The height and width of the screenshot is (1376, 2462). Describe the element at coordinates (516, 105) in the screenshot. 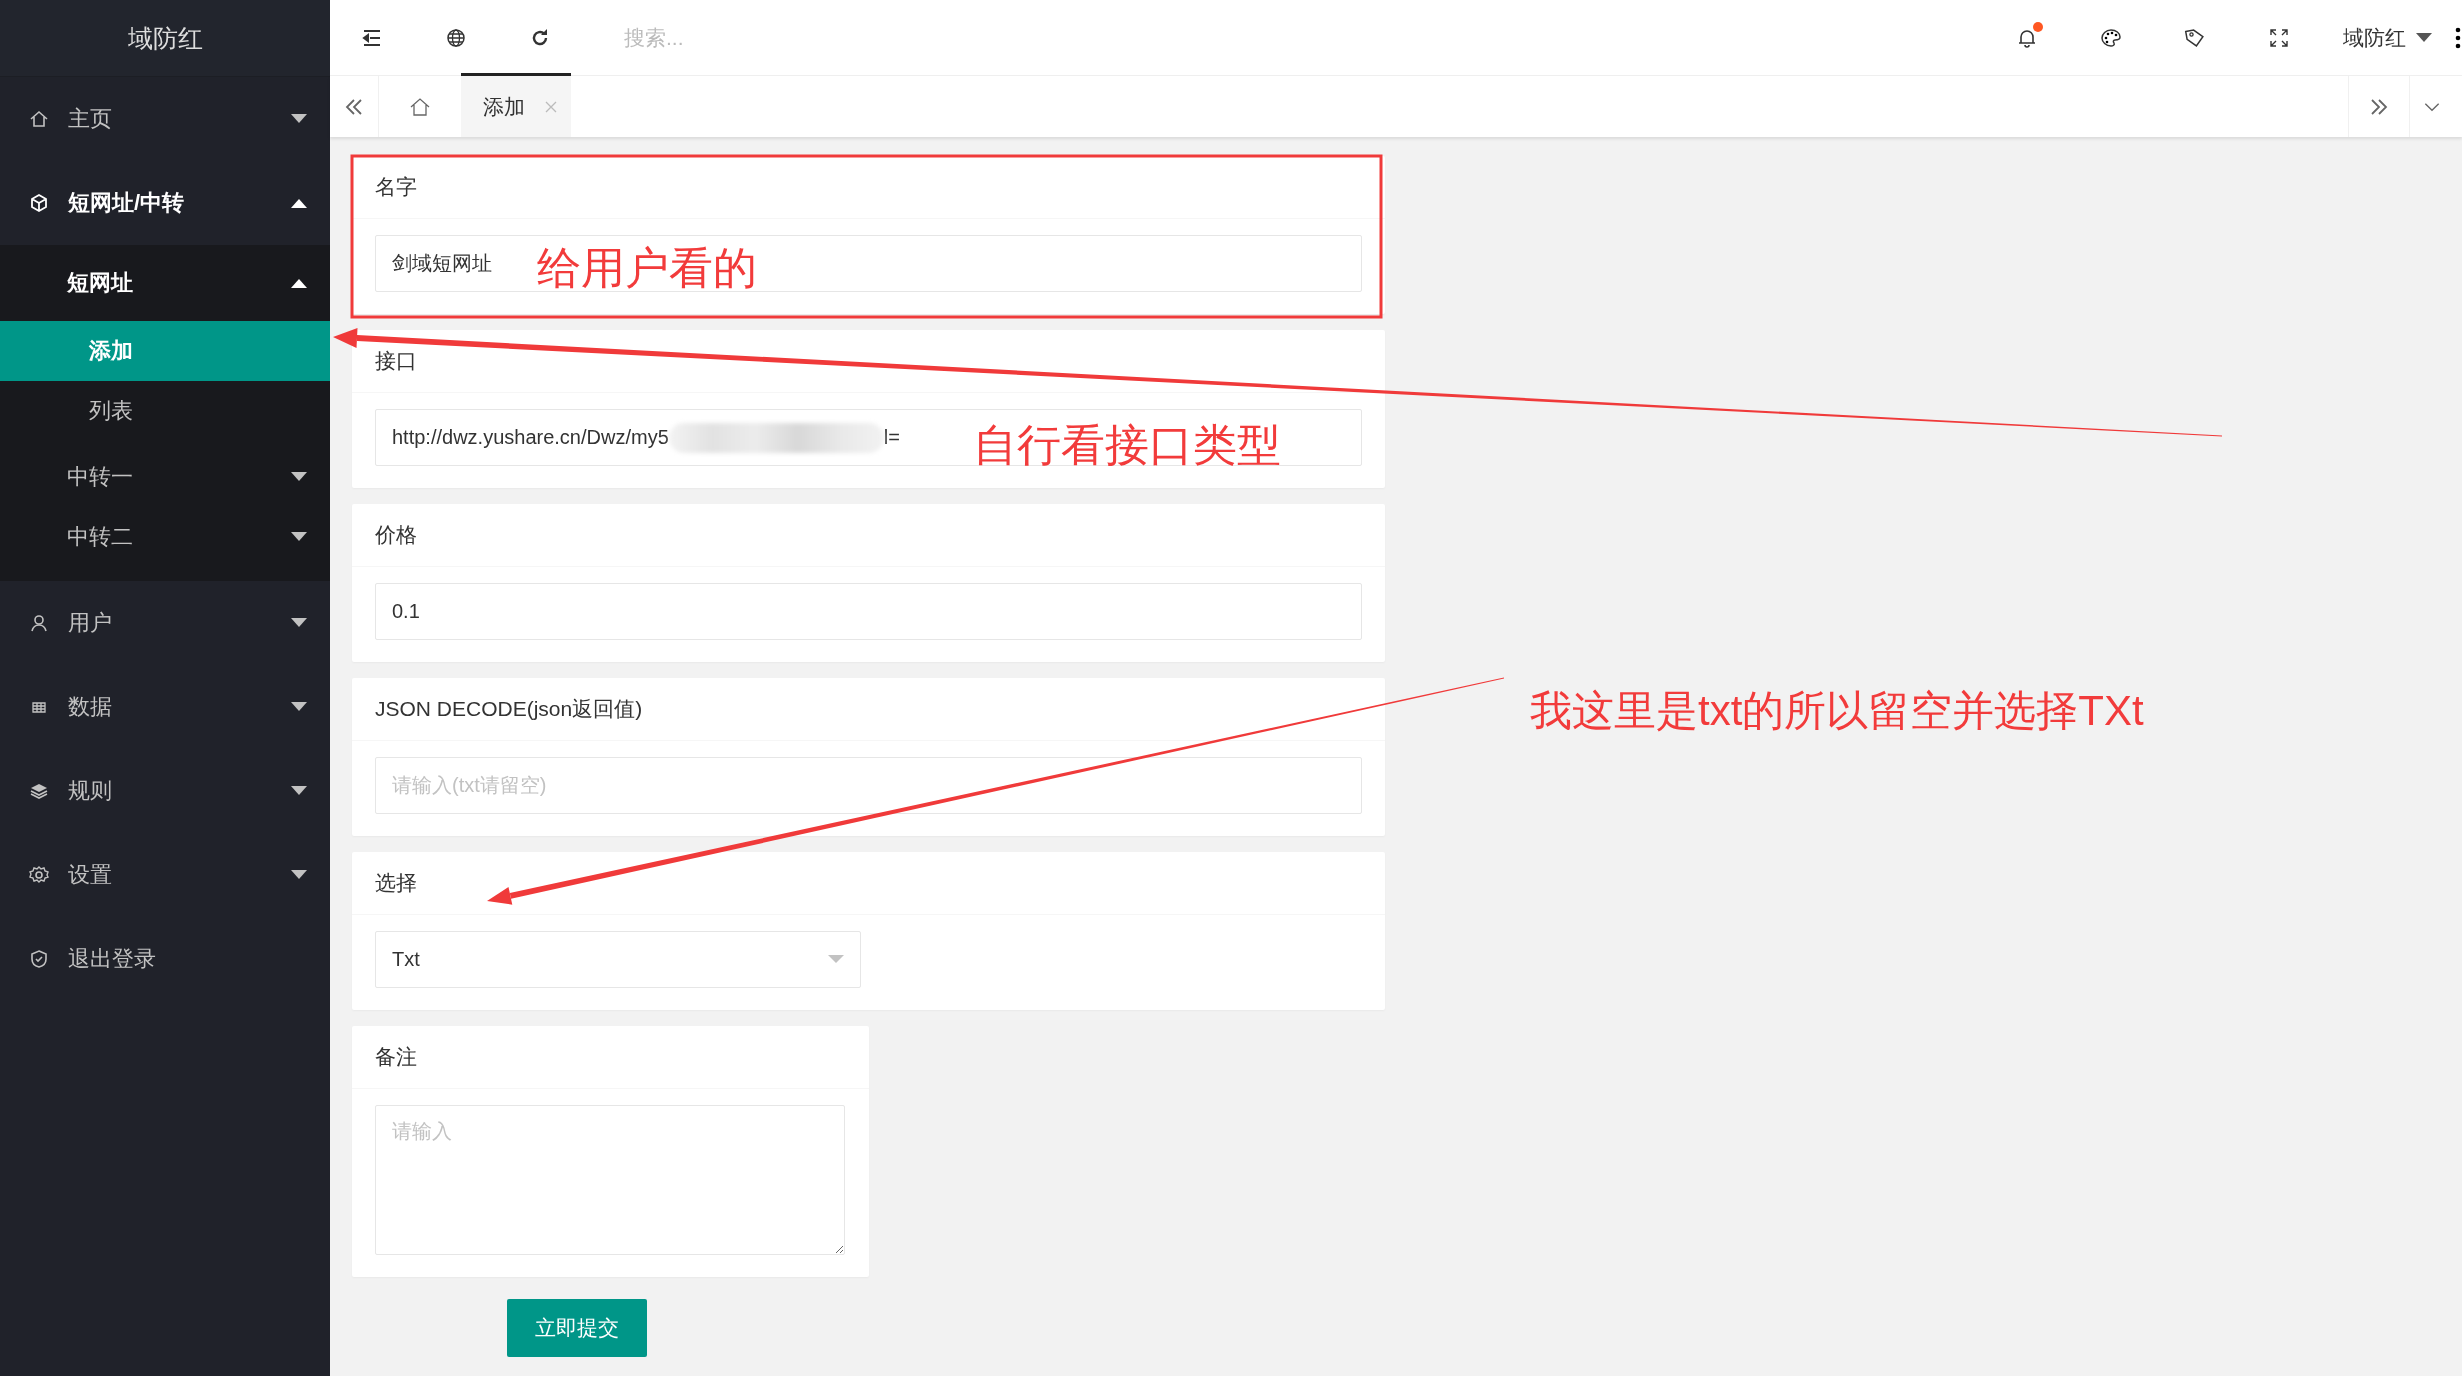

I see `tab: 添加` at that location.